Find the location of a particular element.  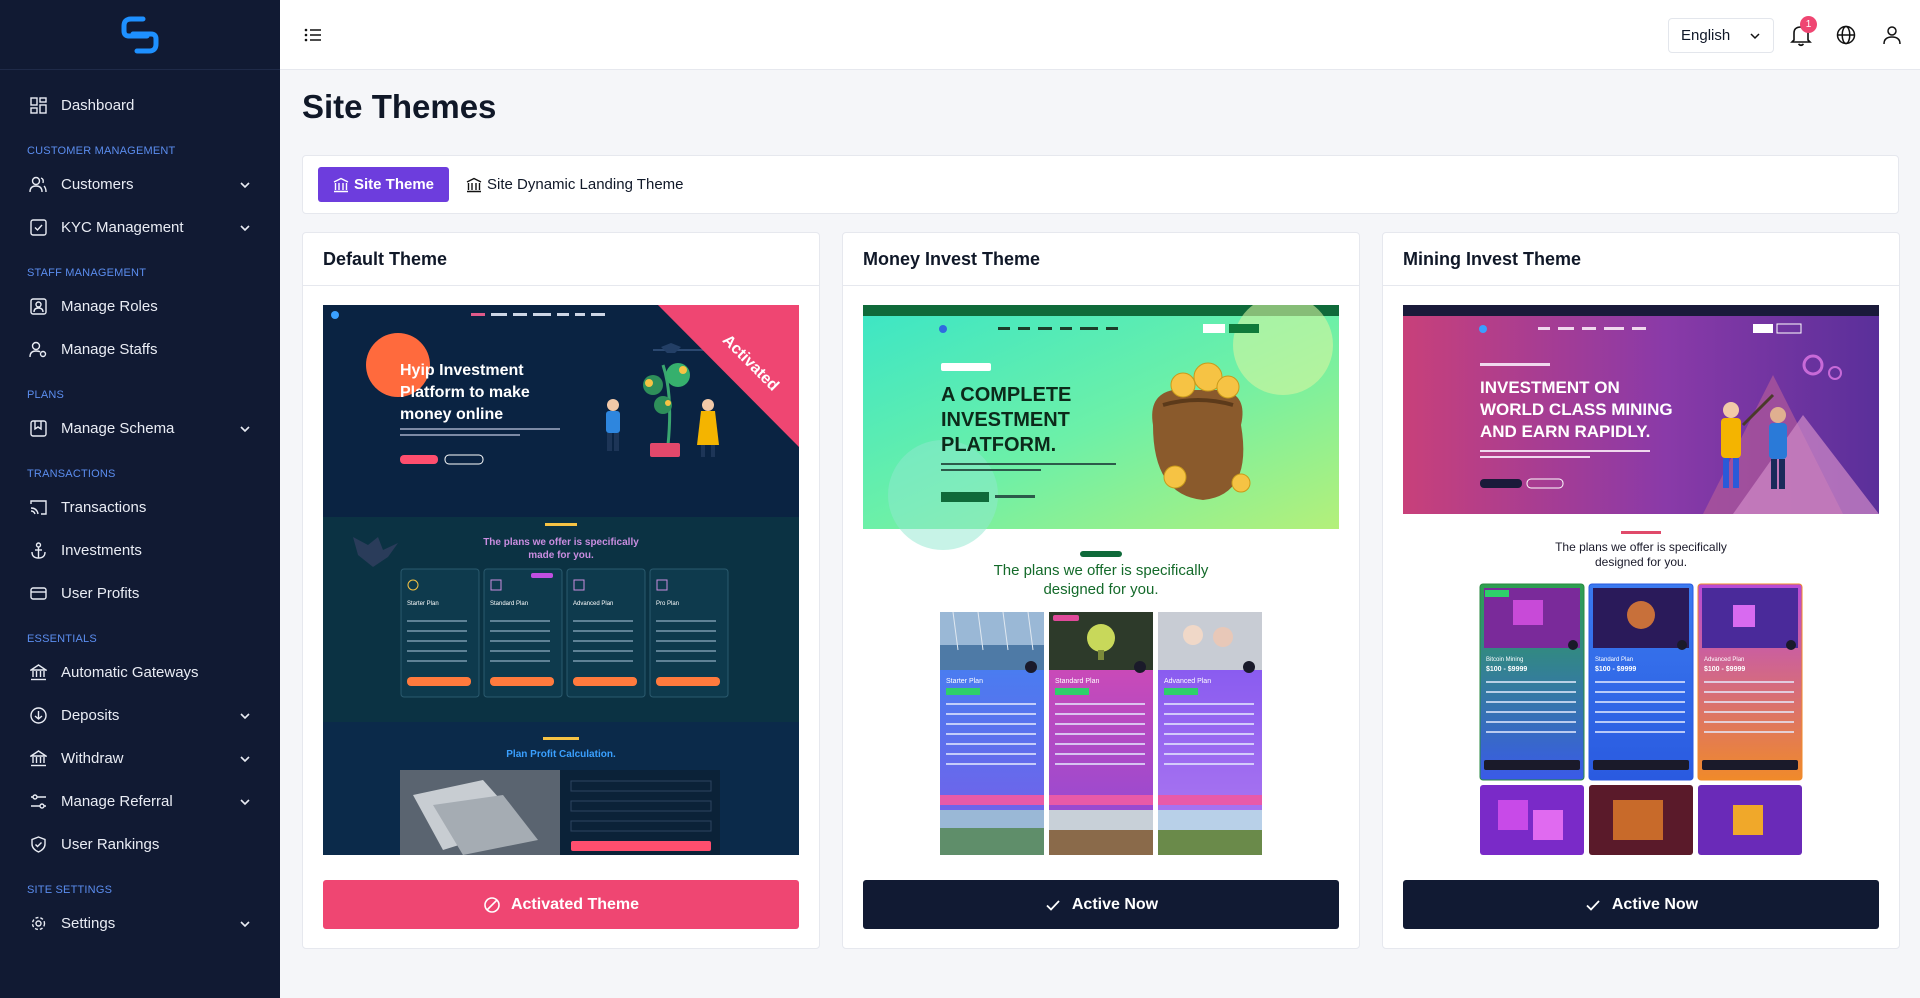

brand-logo is located at coordinates (140, 35).